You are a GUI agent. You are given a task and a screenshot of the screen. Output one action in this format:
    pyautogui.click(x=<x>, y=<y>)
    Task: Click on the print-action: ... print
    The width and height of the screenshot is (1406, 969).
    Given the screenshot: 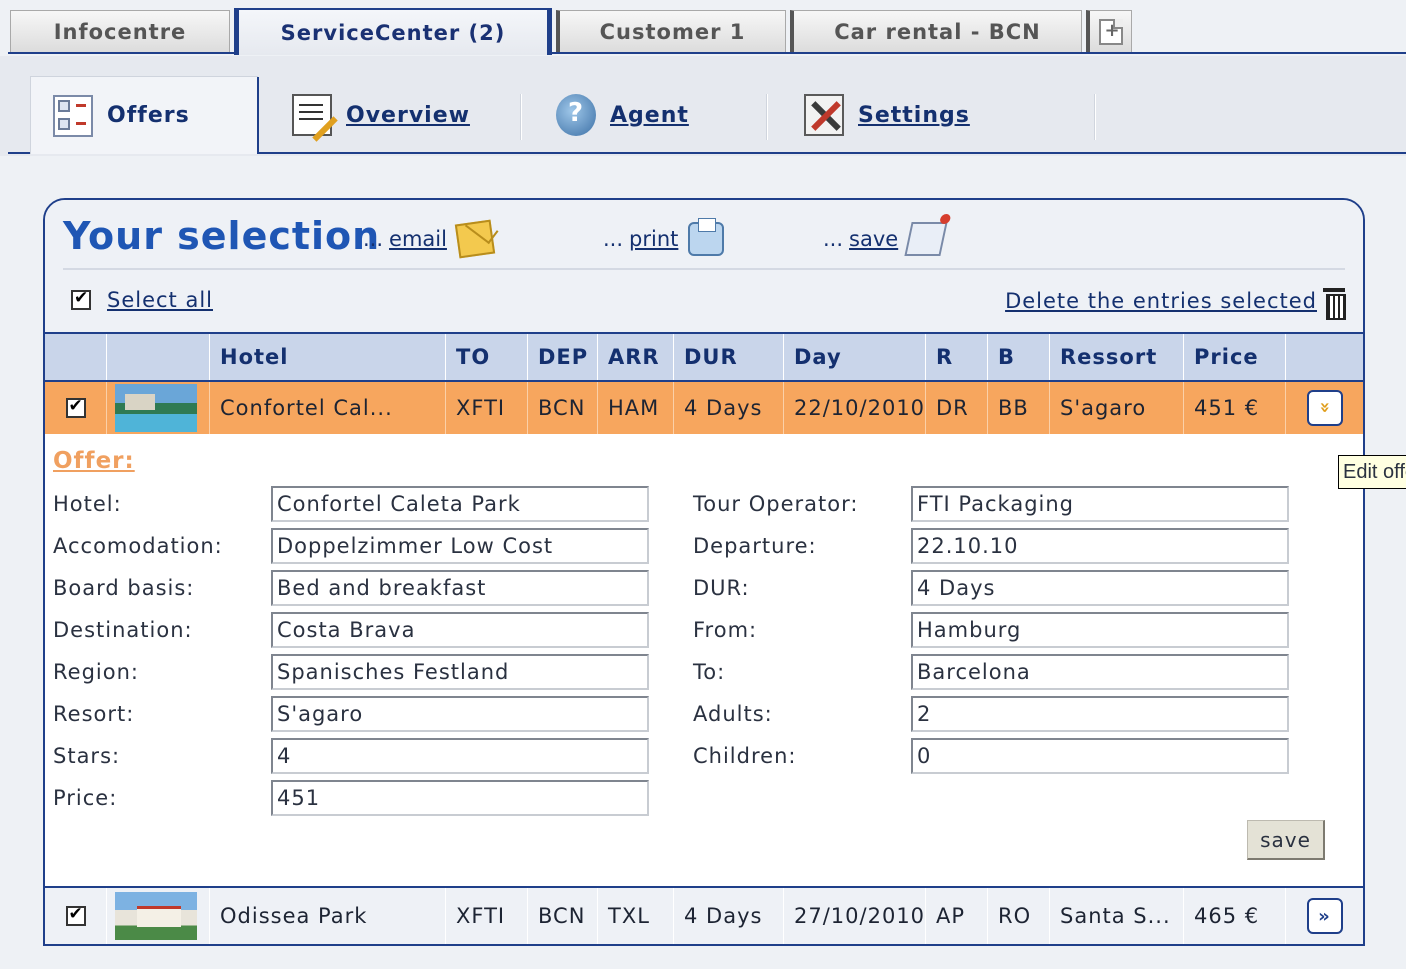 What is the action you would take?
    pyautogui.click(x=664, y=237)
    